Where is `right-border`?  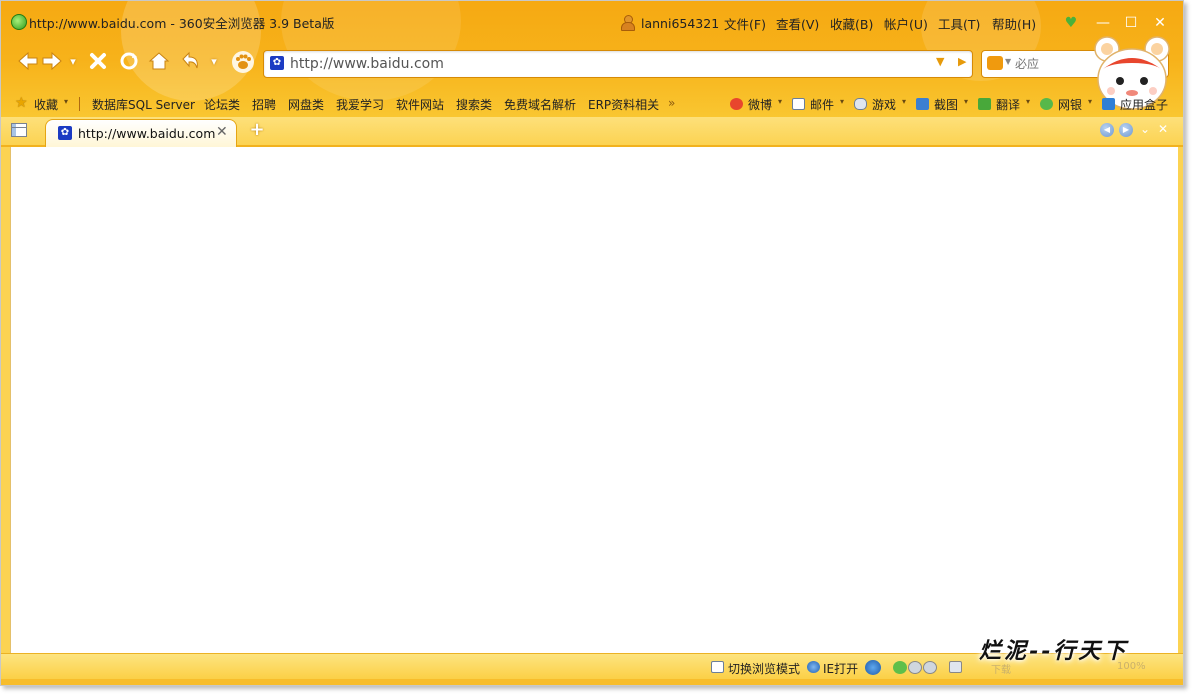 right-border is located at coordinates (1180, 400).